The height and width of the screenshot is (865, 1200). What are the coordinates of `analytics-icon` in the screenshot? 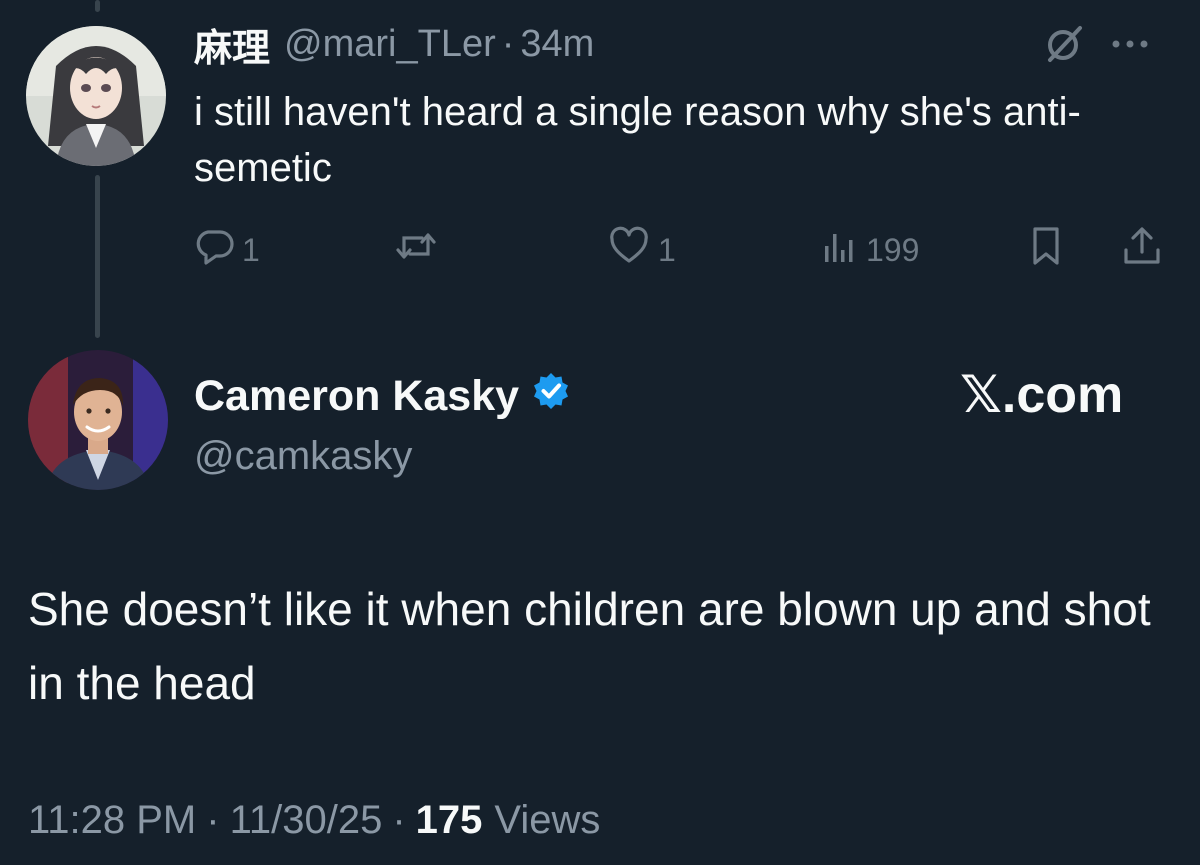 It's located at (838, 250).